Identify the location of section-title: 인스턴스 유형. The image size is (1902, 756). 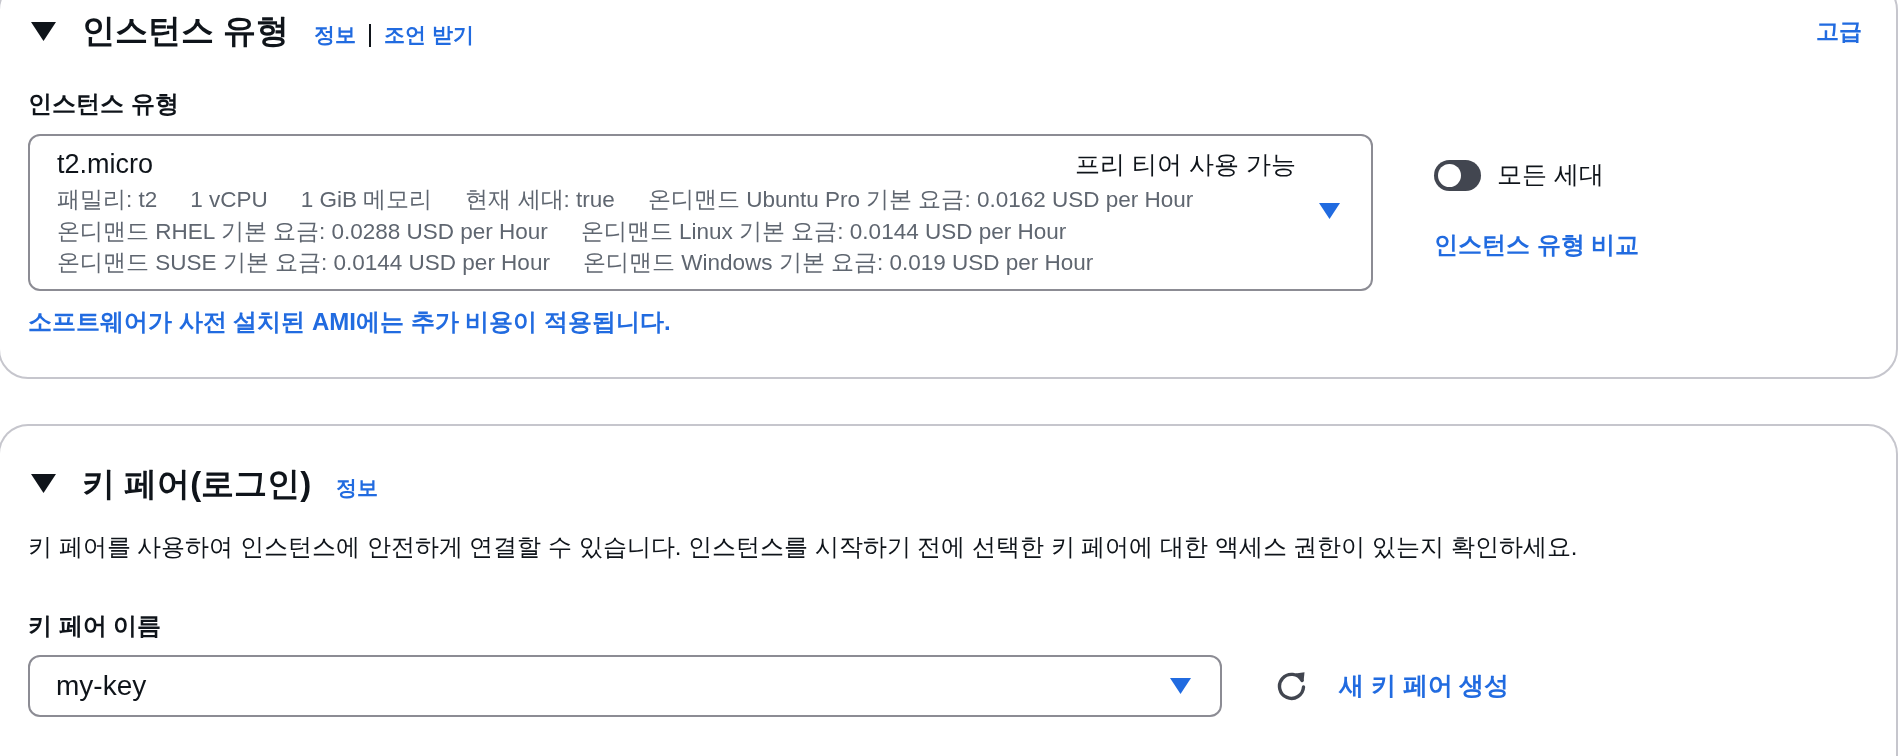
(186, 31).